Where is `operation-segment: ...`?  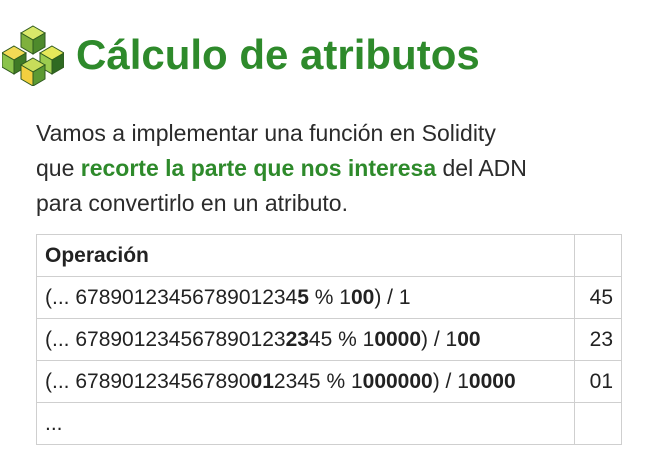
operation-segment: ... is located at coordinates (54, 423).